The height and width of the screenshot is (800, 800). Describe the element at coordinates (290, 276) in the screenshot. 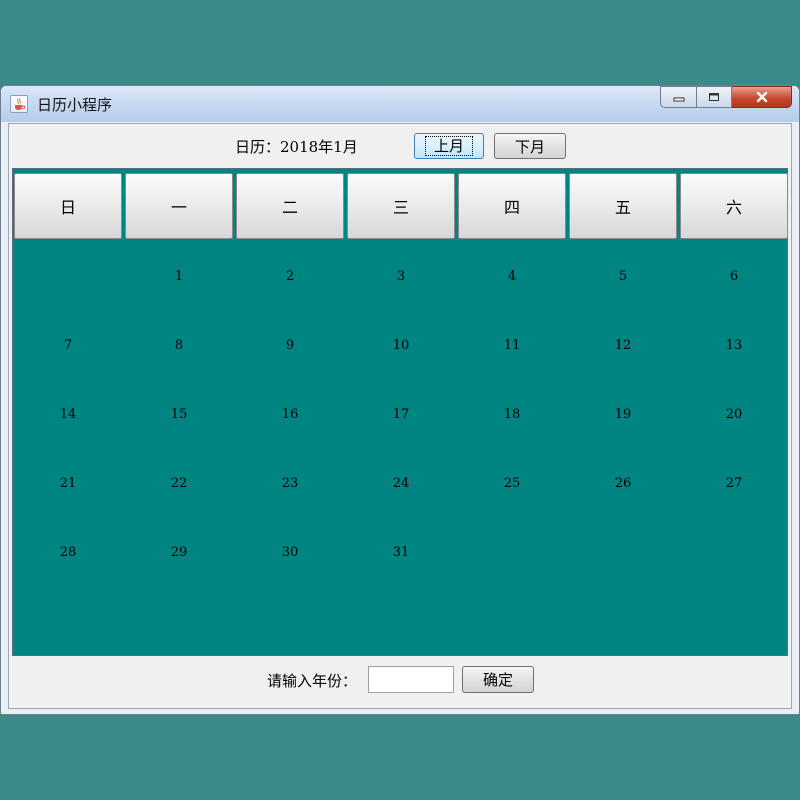

I see `day-cell: 2` at that location.